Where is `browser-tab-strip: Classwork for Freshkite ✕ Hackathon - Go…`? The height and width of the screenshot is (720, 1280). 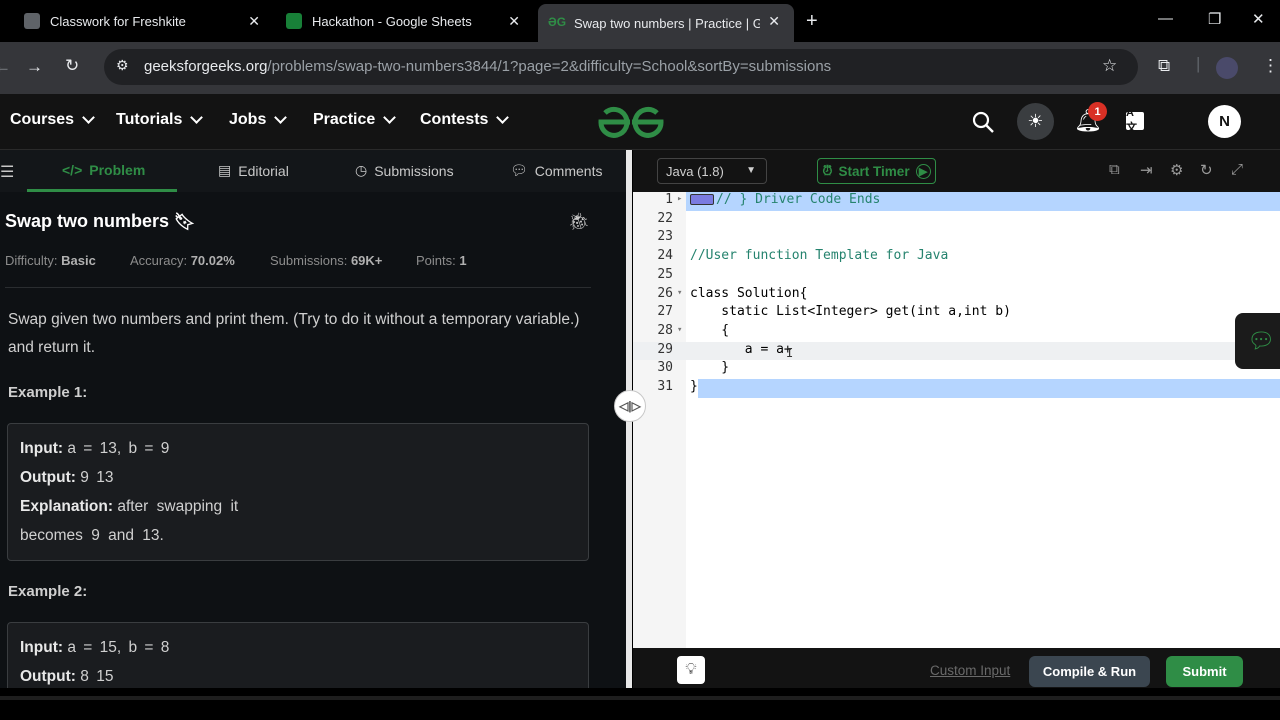
browser-tab-strip: Classwork for Freshkite ✕ Hackathon - Go… is located at coordinates (640, 21).